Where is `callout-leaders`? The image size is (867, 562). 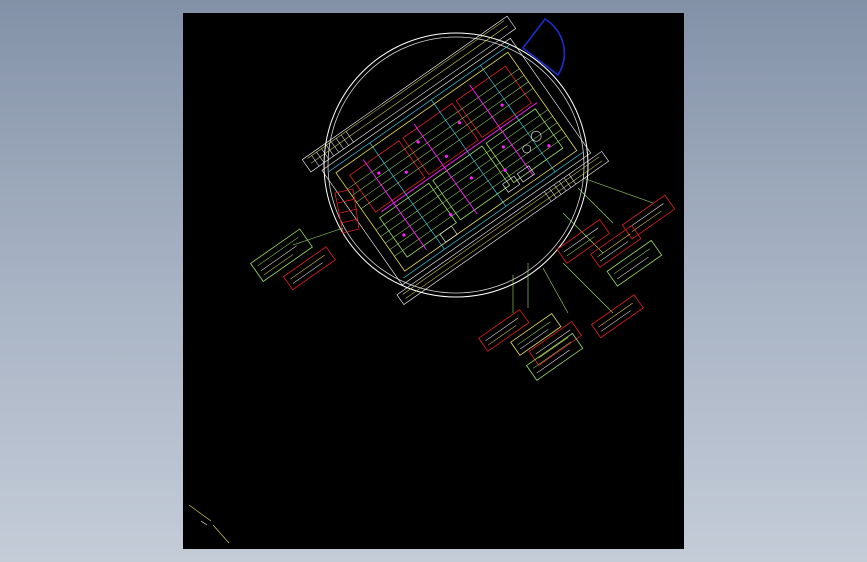
callout-leaders is located at coordinates (473, 245).